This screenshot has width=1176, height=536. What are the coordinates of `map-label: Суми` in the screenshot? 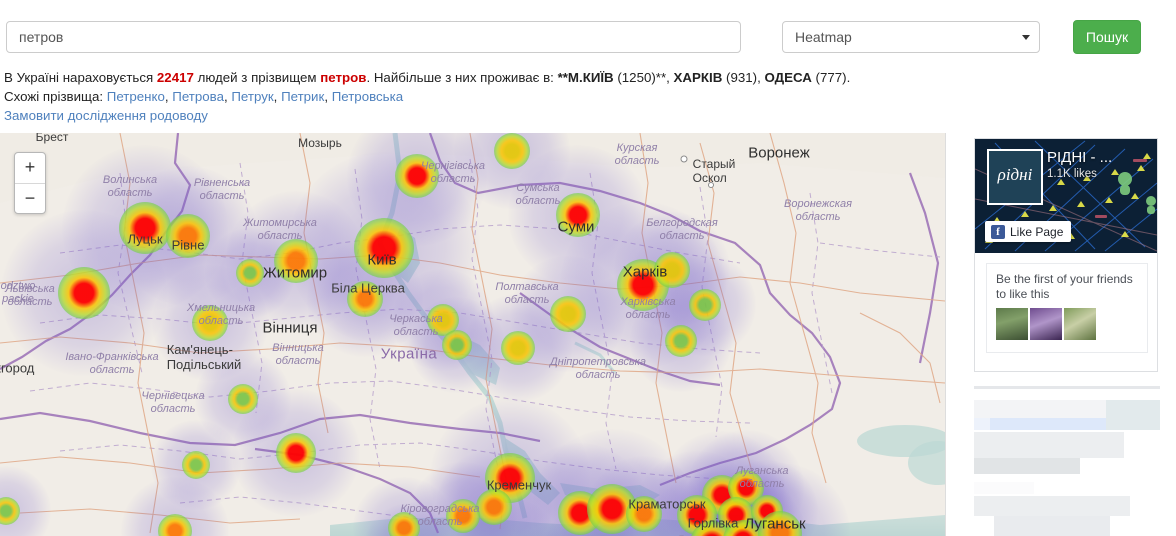 It's located at (576, 227).